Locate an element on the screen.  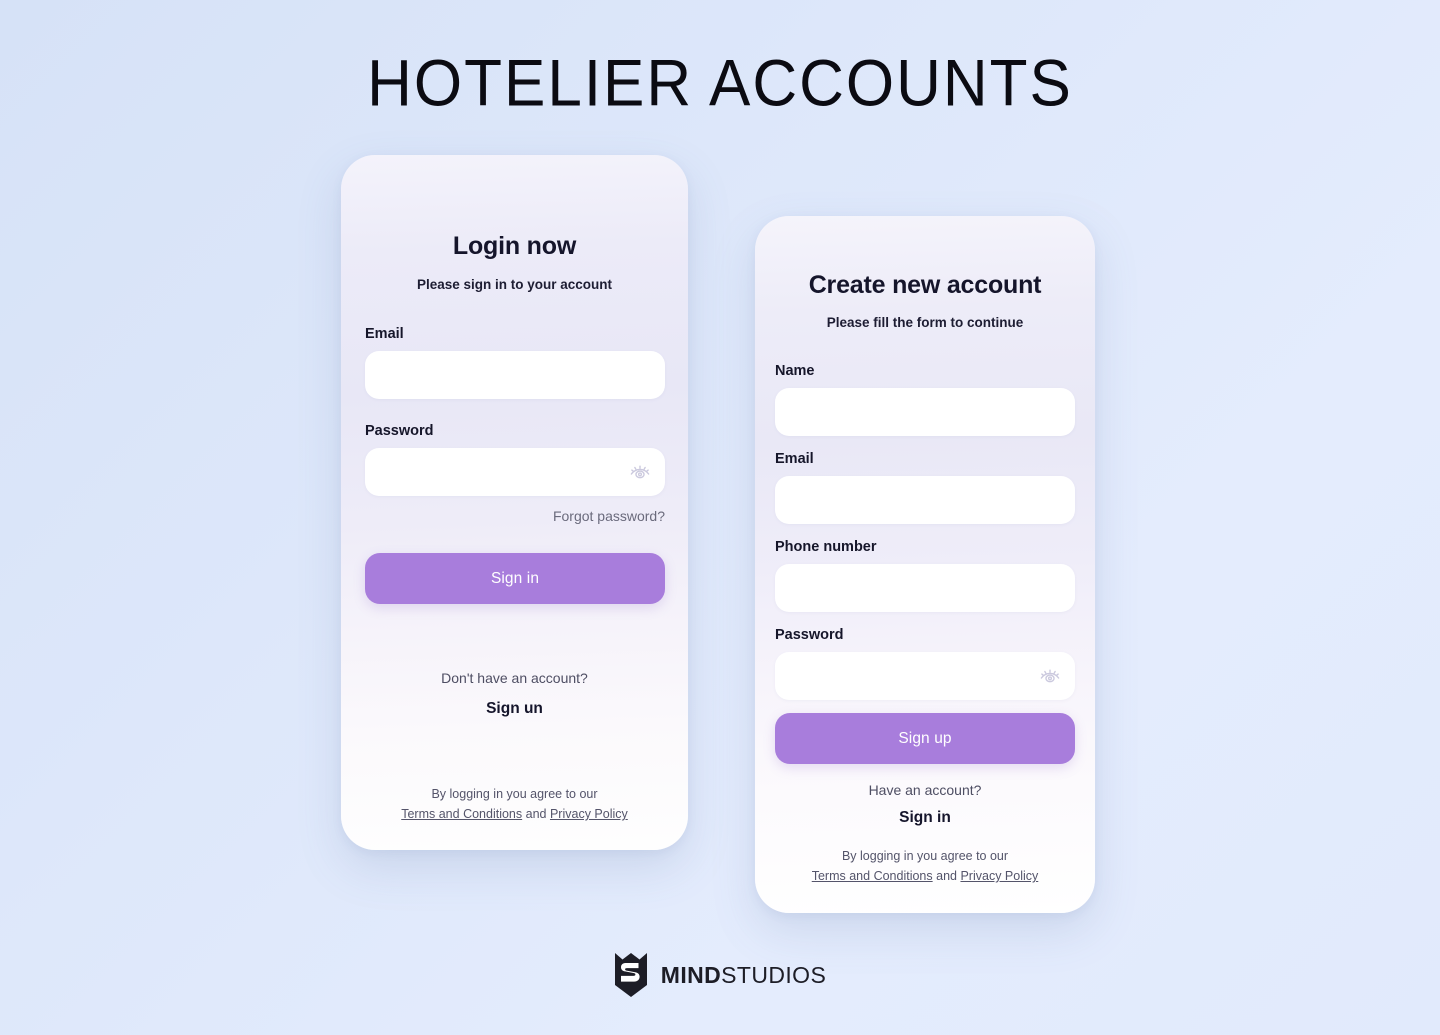
login-password-field-group: Password is located at coordinates (515, 459).